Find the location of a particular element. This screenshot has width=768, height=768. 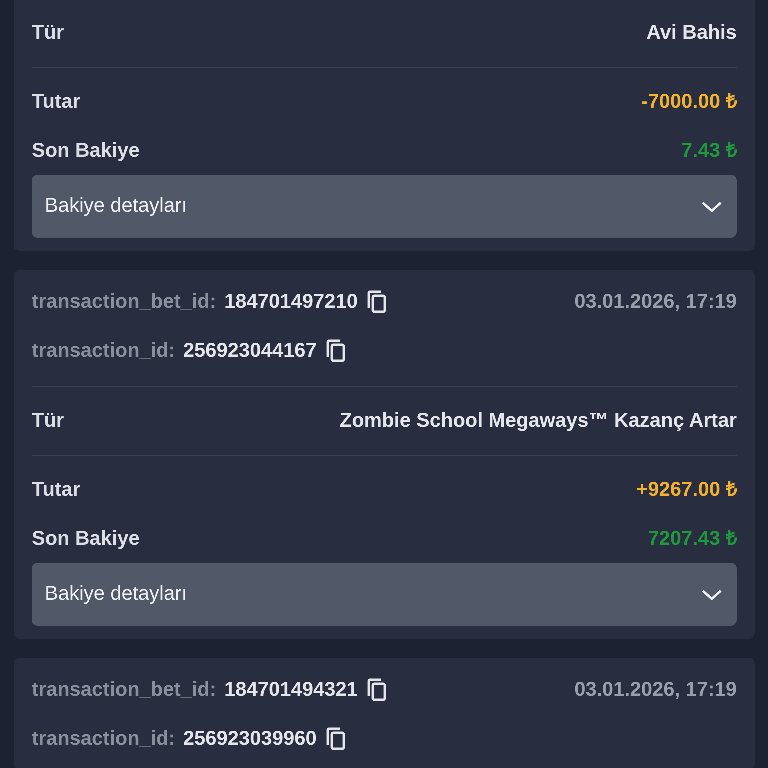

balance-value: 7.43 ₺ is located at coordinates (709, 151).